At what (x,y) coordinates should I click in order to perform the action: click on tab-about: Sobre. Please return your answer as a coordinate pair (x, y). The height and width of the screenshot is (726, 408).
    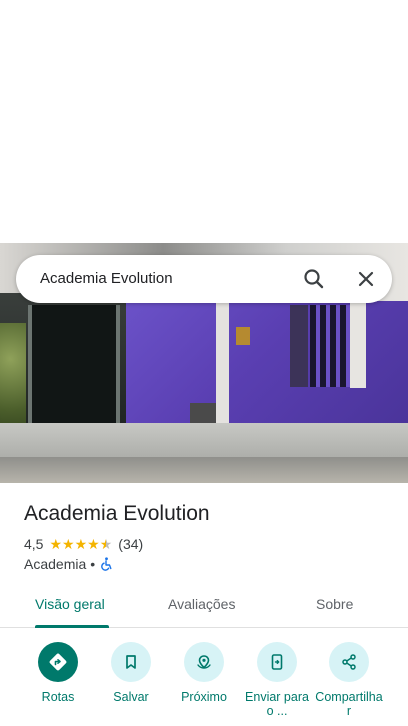
    Looking at the image, I should click on (334, 604).